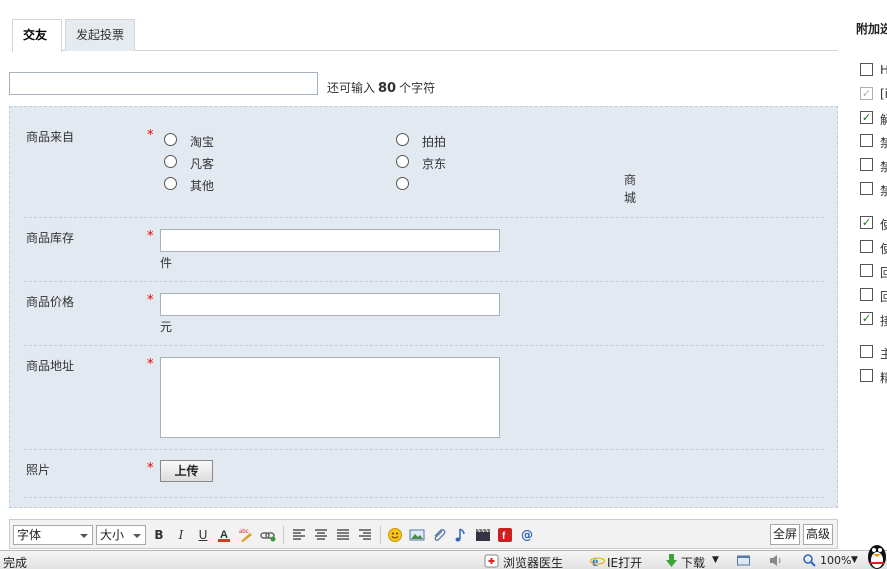  I want to click on address-textarea, so click(330, 397).